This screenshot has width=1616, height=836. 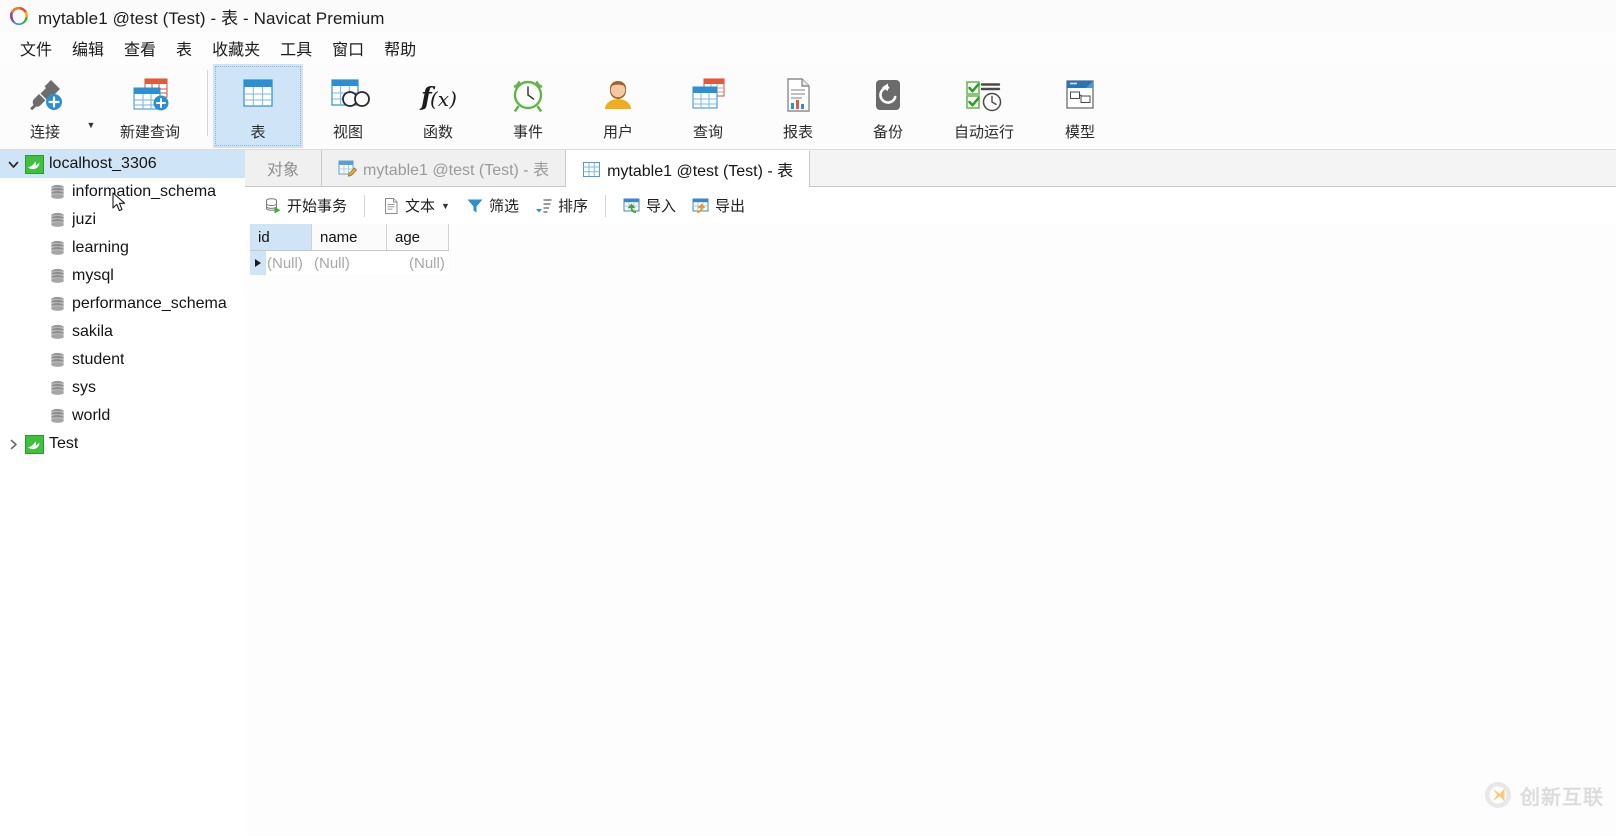 I want to click on sidebar-item-label: juzi, so click(x=84, y=219).